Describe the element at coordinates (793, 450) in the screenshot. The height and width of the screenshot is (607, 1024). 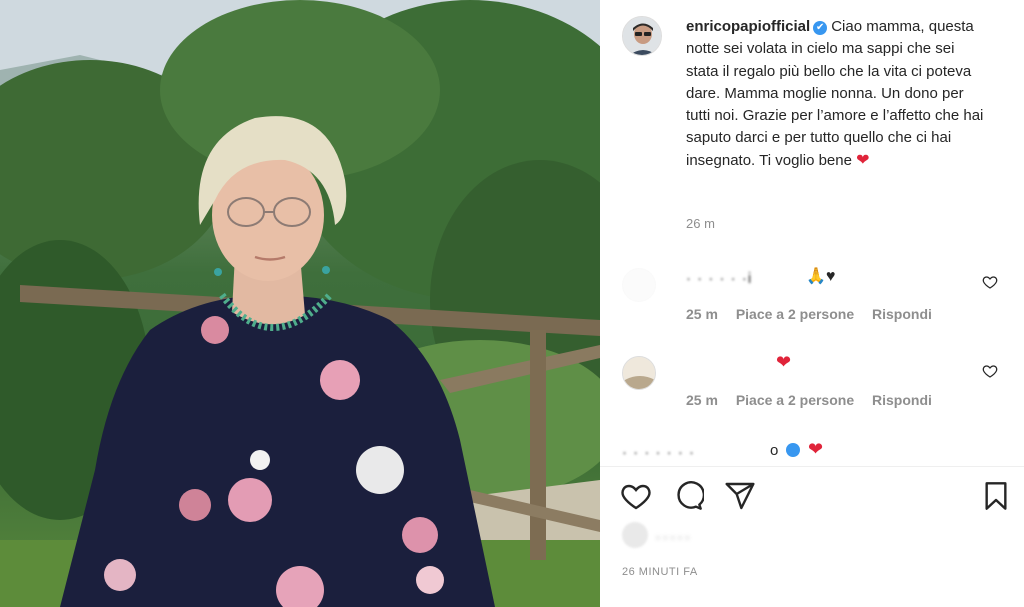
I see `verified-icon` at that location.